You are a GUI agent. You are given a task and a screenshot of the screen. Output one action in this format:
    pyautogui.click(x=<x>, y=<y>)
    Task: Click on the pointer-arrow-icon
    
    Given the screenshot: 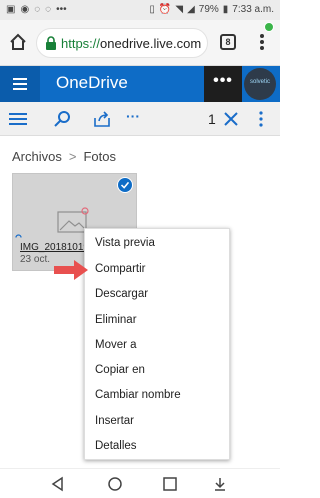 What is the action you would take?
    pyautogui.click(x=71, y=270)
    